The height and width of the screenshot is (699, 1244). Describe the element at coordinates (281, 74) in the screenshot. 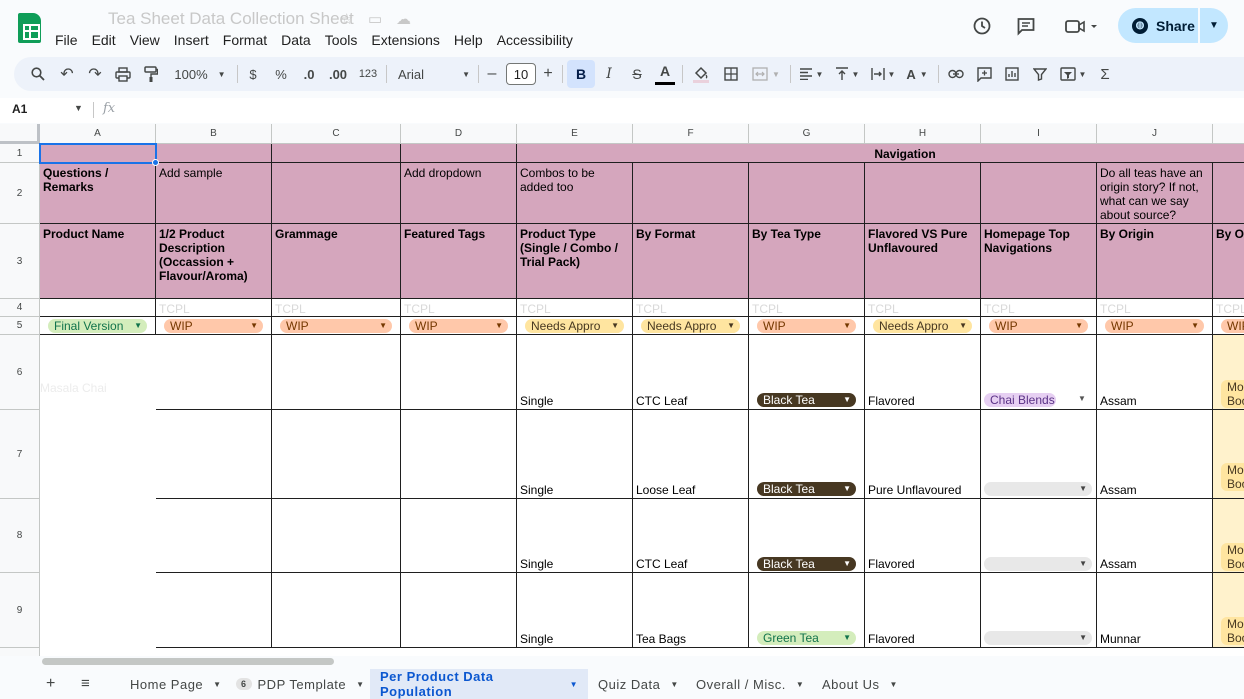

I see `percent-format-button: %` at that location.